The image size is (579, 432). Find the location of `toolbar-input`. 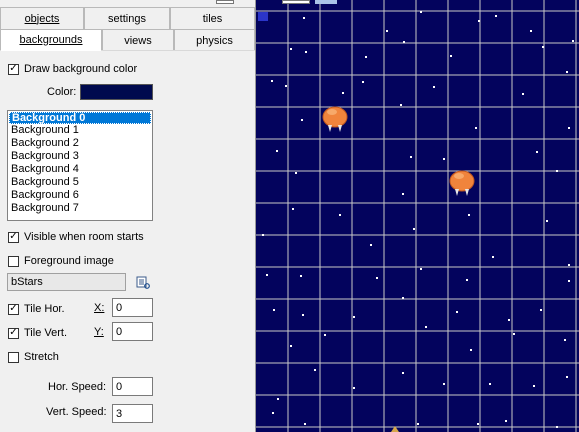

toolbar-input is located at coordinates (225, 2).